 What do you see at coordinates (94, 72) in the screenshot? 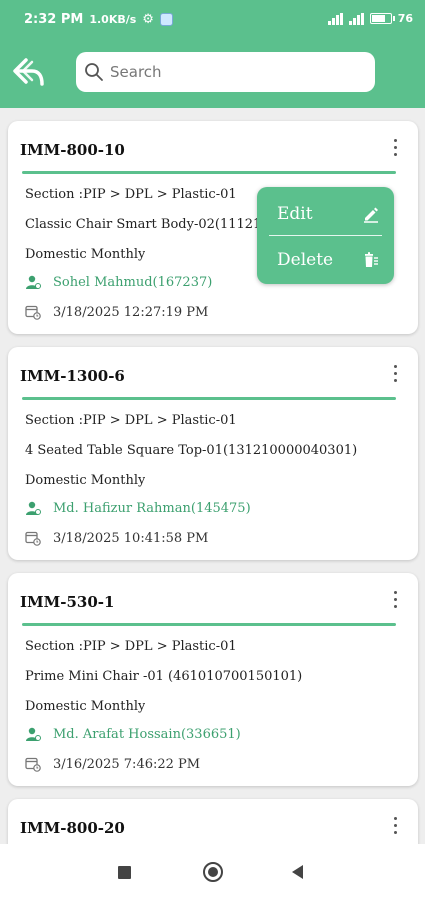
I see `search-icon` at bounding box center [94, 72].